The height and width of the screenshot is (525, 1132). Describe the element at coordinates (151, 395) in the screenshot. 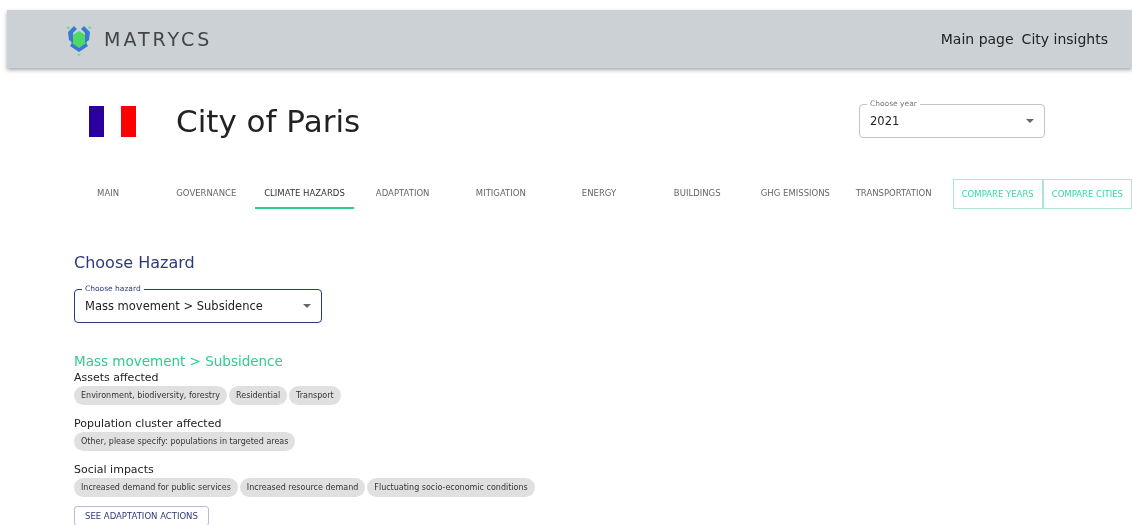

I see `tag-chip: Environment, biodiversity, forestry` at that location.